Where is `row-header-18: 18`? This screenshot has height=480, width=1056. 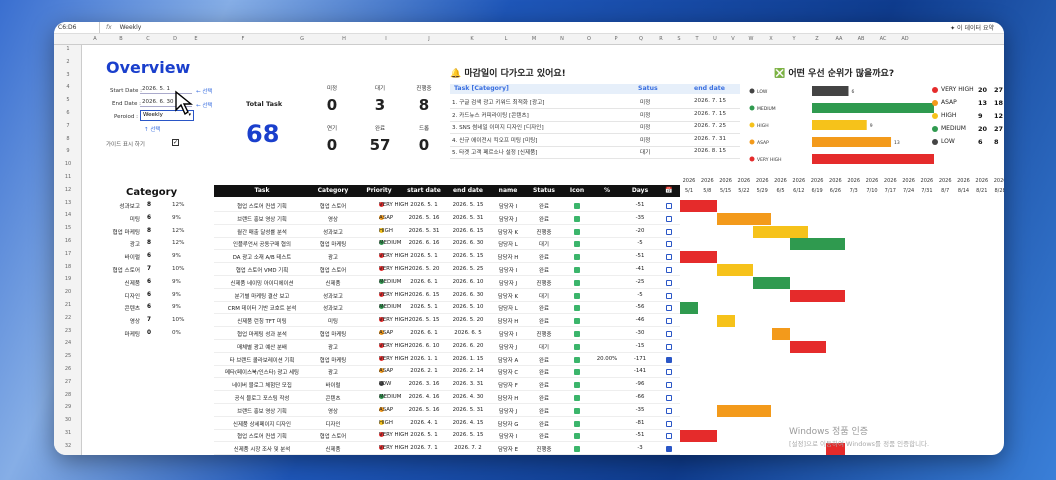 row-header-18: 18 is located at coordinates (68, 267).